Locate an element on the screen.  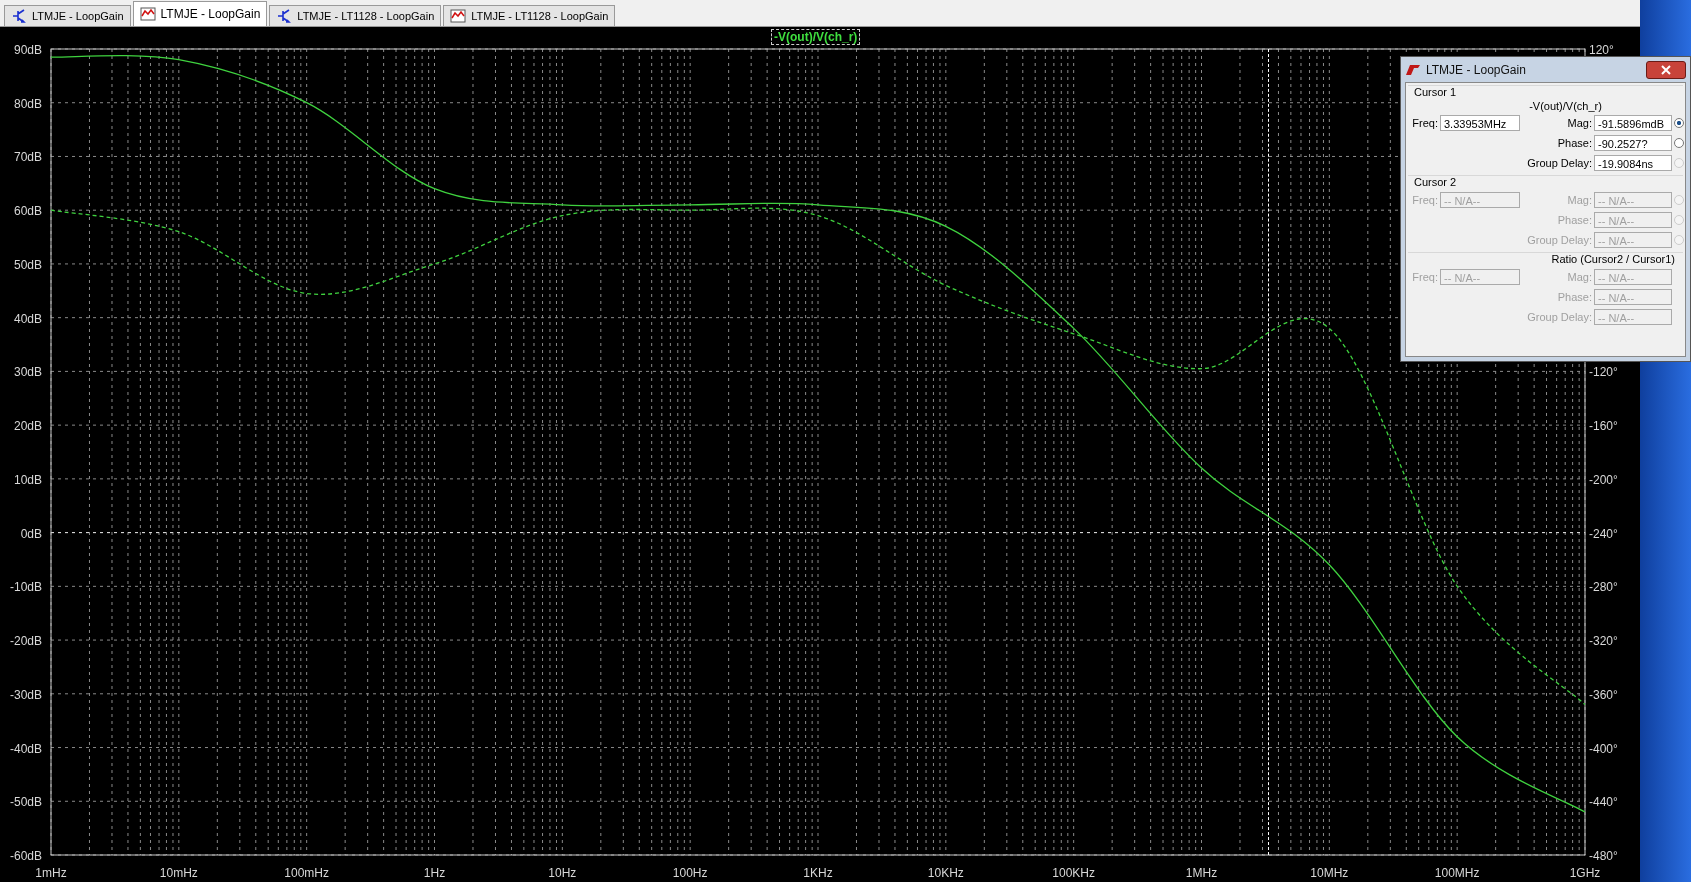
y-axis-label: -30dB is located at coordinates (25, 694).